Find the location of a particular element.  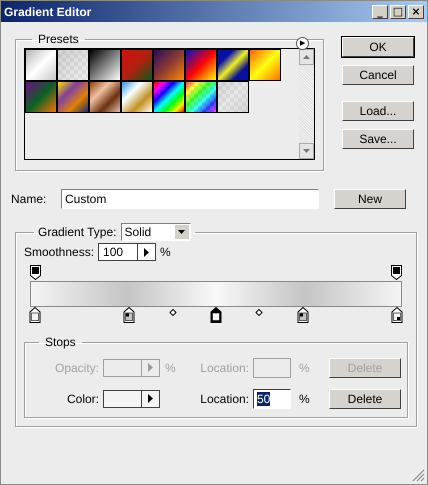

stop-value-field is located at coordinates (131, 399).